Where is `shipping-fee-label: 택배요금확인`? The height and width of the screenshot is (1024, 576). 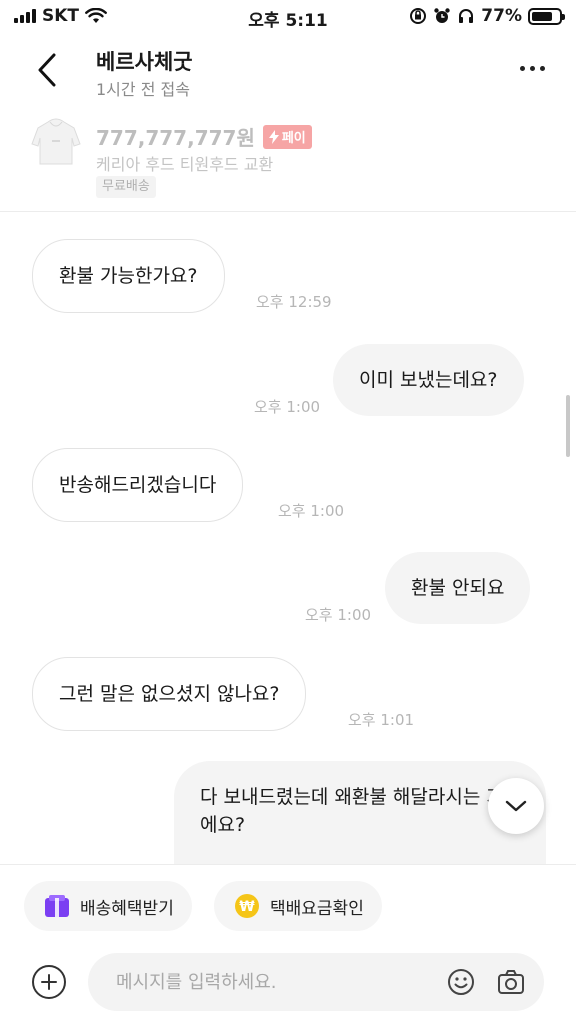
shipping-fee-label: 택배요금확인 is located at coordinates (317, 908).